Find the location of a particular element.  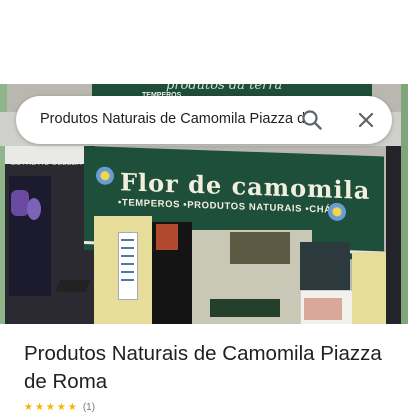

upper-sign-text: produtos da terra is located at coordinates (224, 88).